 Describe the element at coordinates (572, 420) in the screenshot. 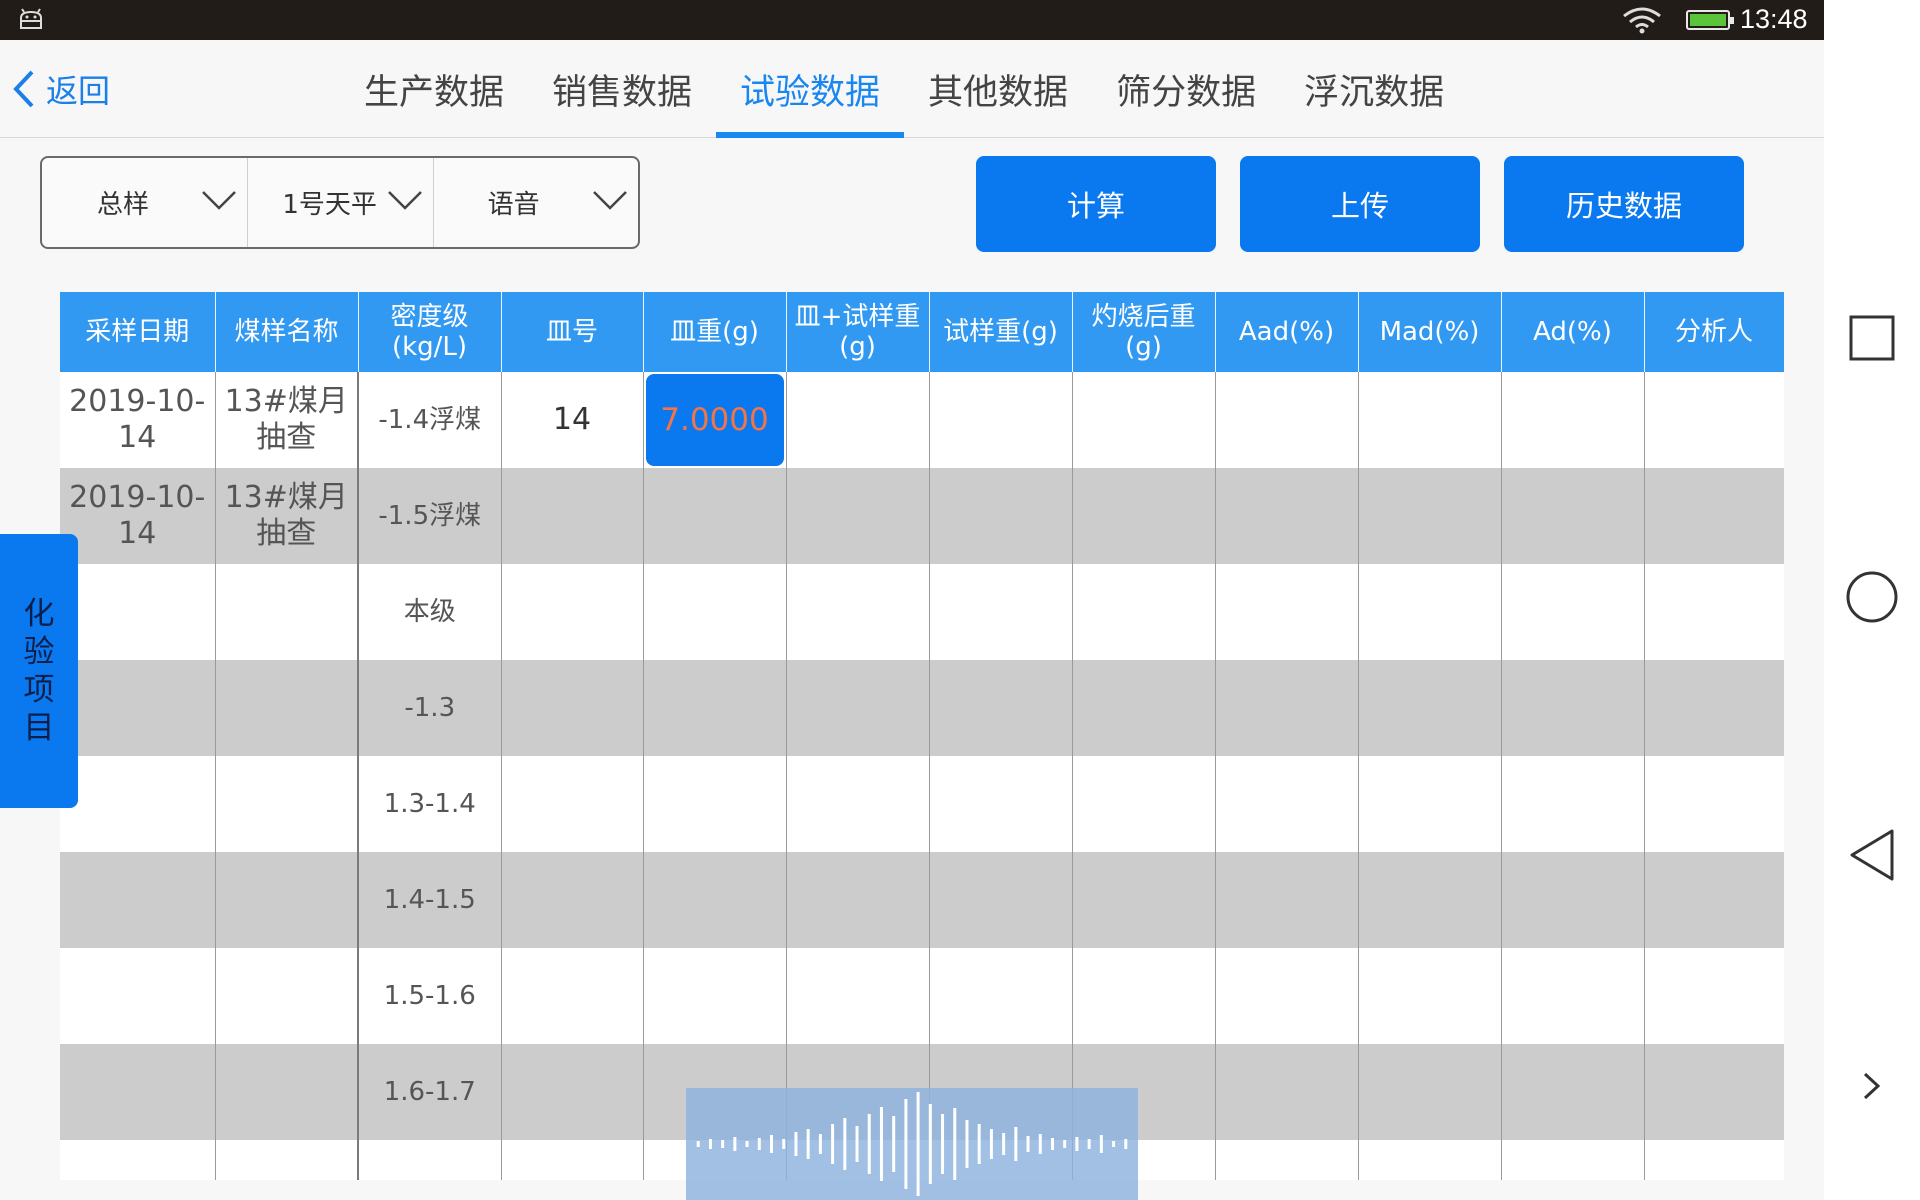

I see `cell-dish: 14` at that location.